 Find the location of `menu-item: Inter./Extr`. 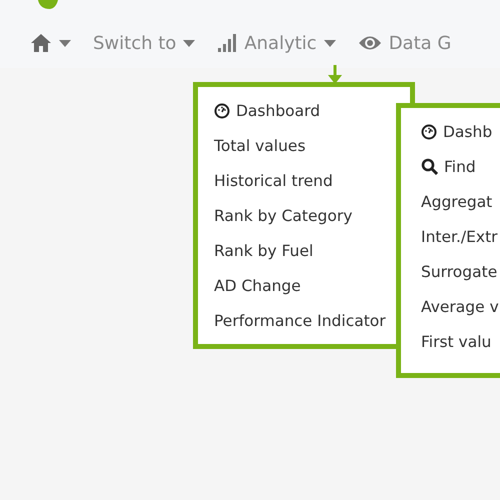

menu-item: Inter./Extr is located at coordinates (450, 236).